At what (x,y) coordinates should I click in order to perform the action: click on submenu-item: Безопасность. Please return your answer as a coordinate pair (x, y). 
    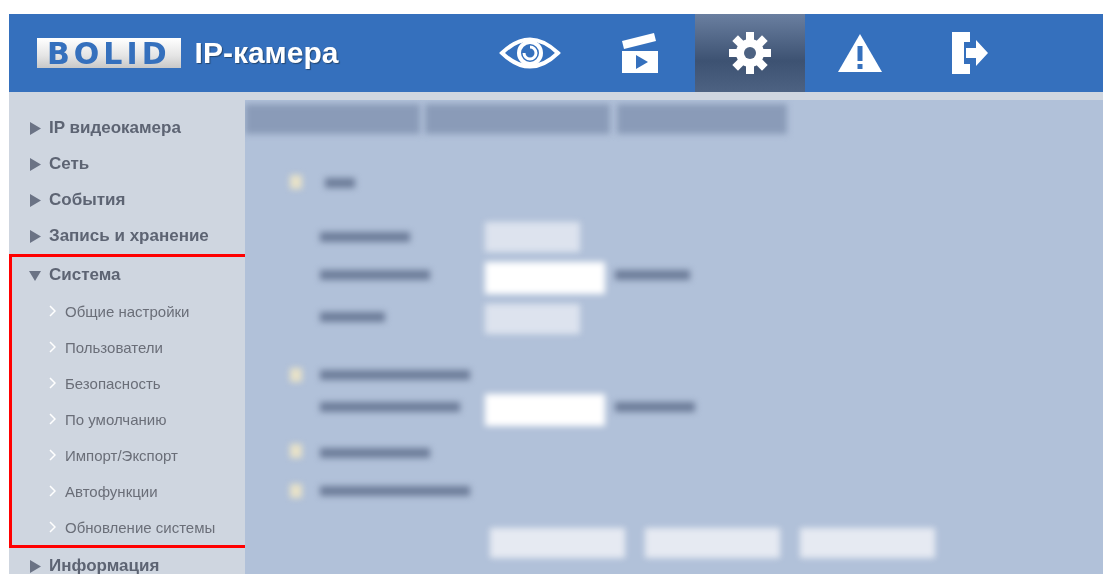
    Looking at the image, I should click on (113, 383).